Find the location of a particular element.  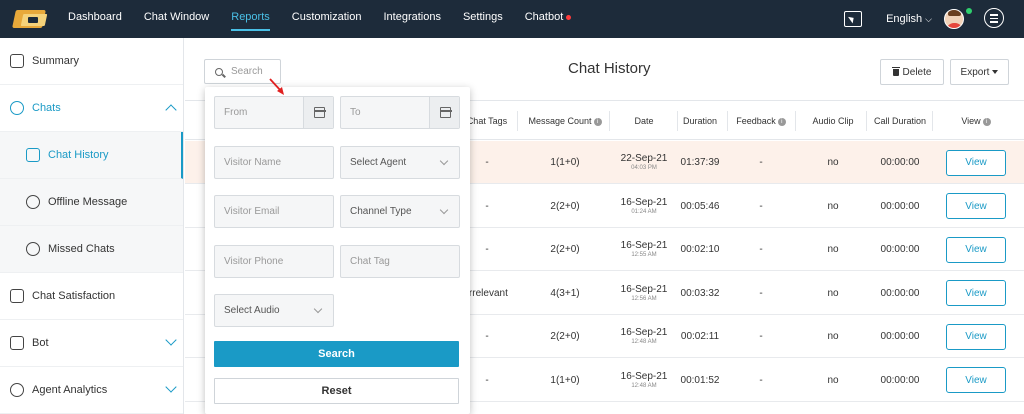

language-selector: English ⌵ is located at coordinates (909, 19).